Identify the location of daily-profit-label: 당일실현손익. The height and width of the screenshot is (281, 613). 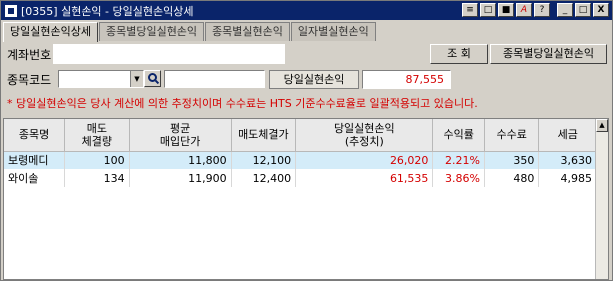
(314, 79).